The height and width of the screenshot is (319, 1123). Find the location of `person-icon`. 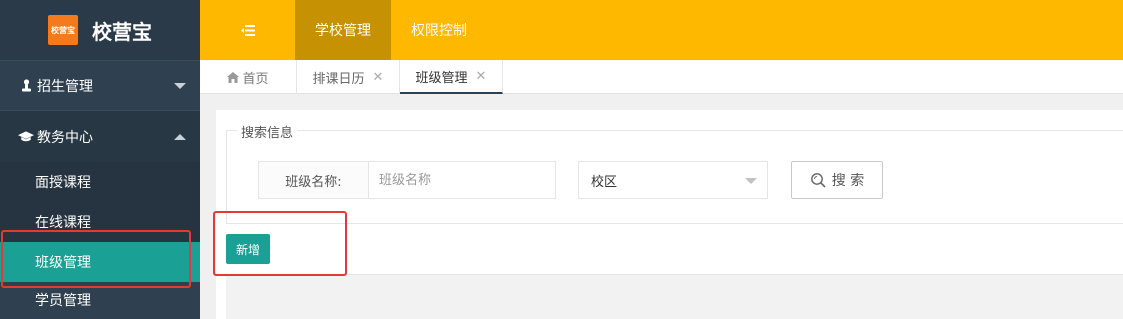

person-icon is located at coordinates (26, 85).